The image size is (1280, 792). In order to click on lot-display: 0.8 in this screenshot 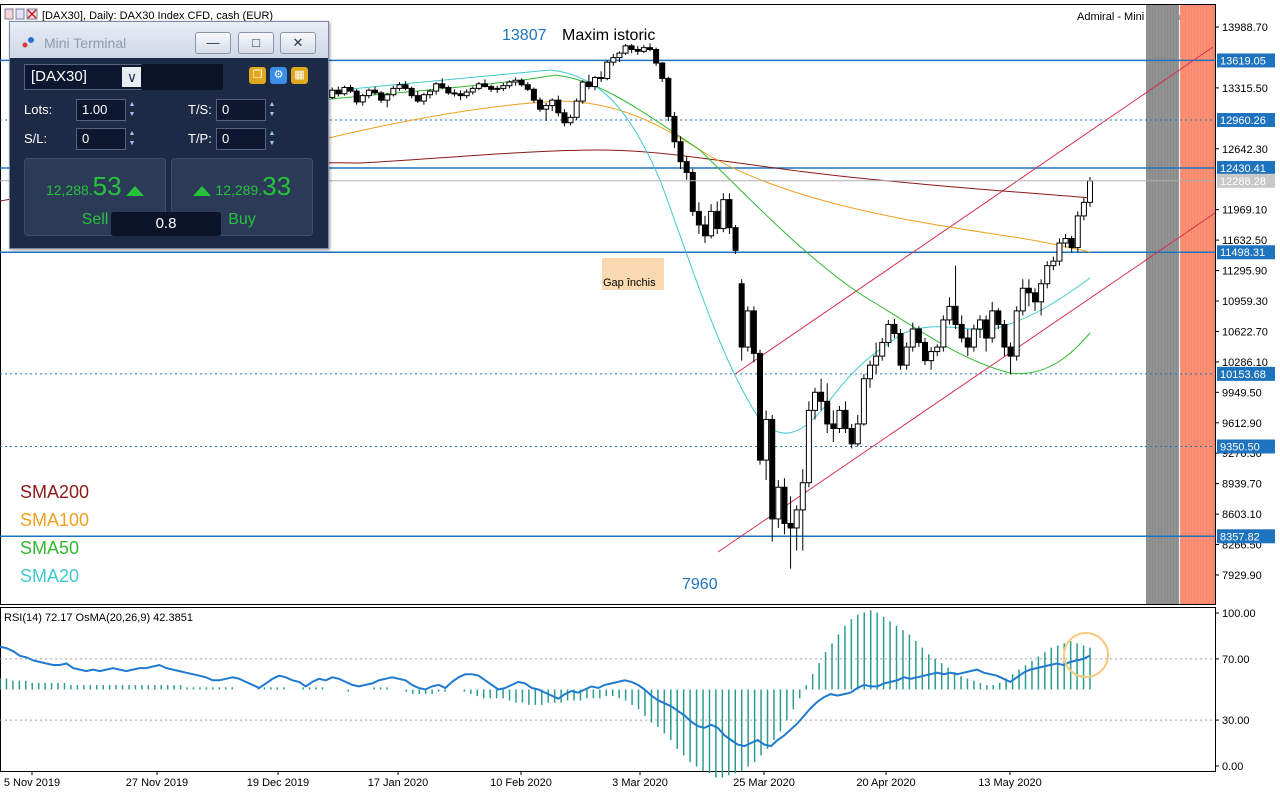, I will do `click(166, 224)`.